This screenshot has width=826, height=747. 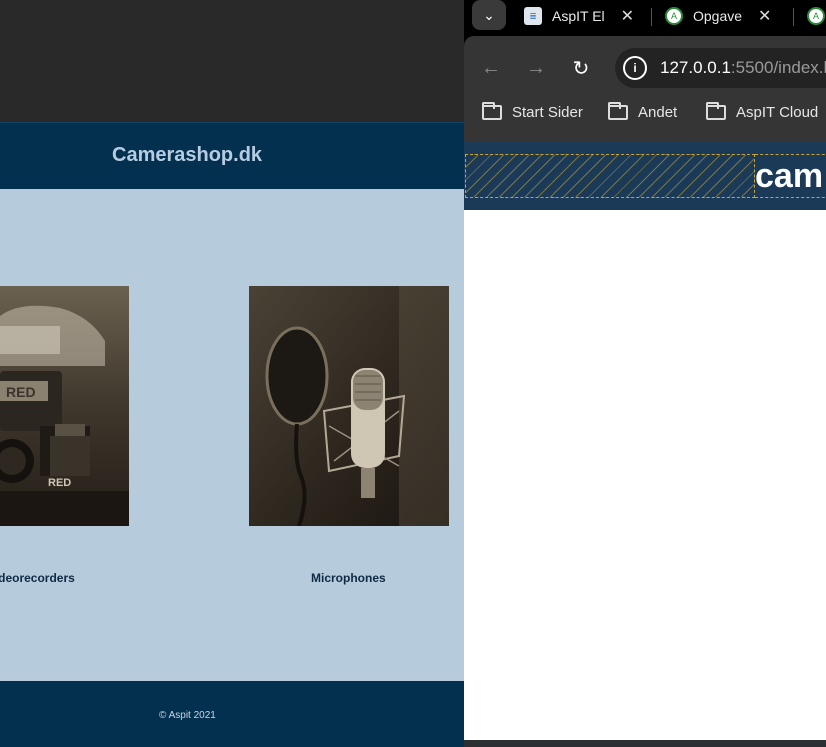 I want to click on reload-icon: ↻, so click(x=581, y=68).